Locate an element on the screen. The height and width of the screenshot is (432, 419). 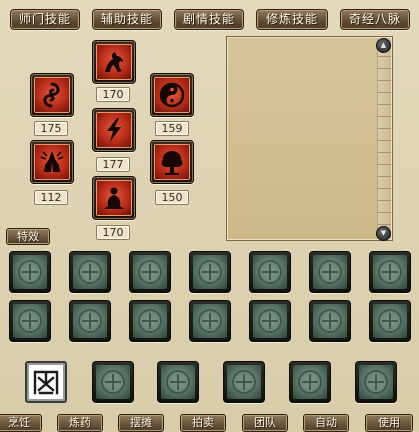
team-button: 团队 is located at coordinates (265, 423).